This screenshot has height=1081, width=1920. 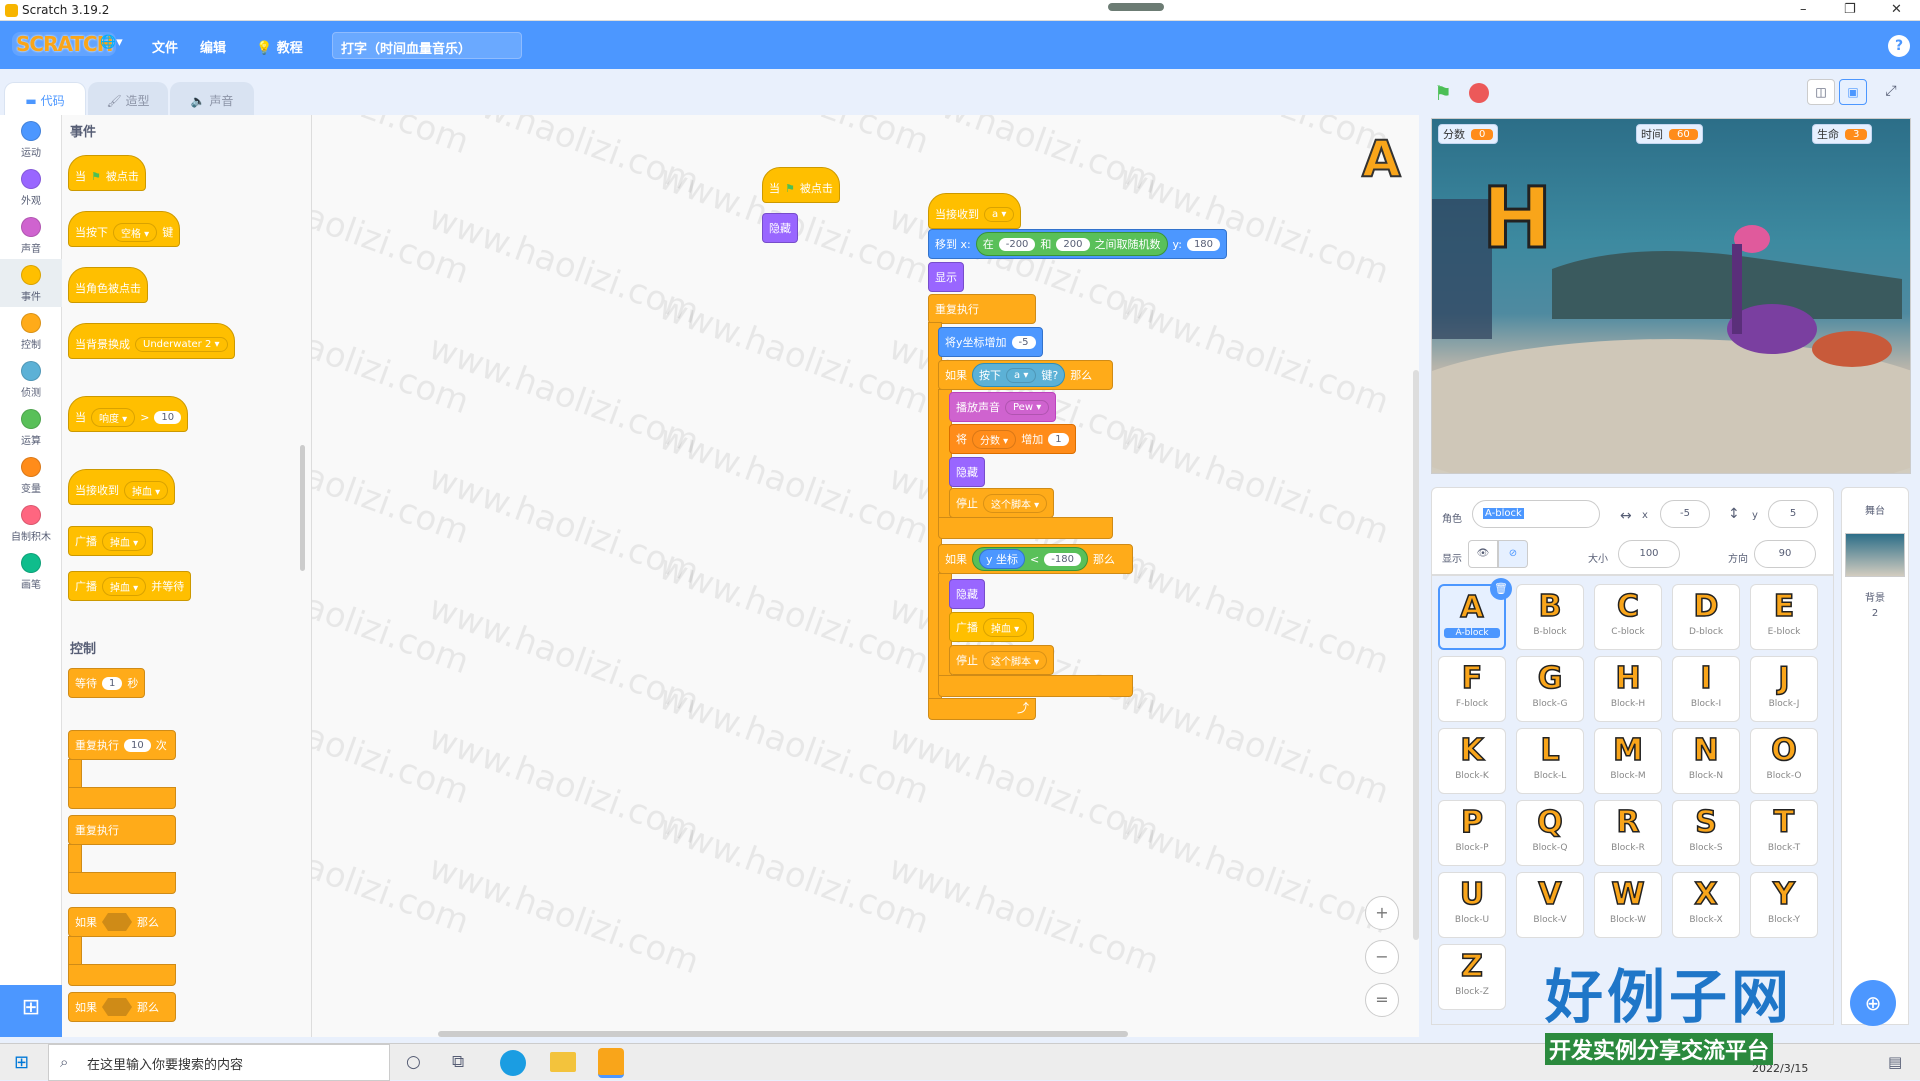 What do you see at coordinates (990, 342) in the screenshot?
I see `script-change-y-block: 将y坐标增加 -5` at bounding box center [990, 342].